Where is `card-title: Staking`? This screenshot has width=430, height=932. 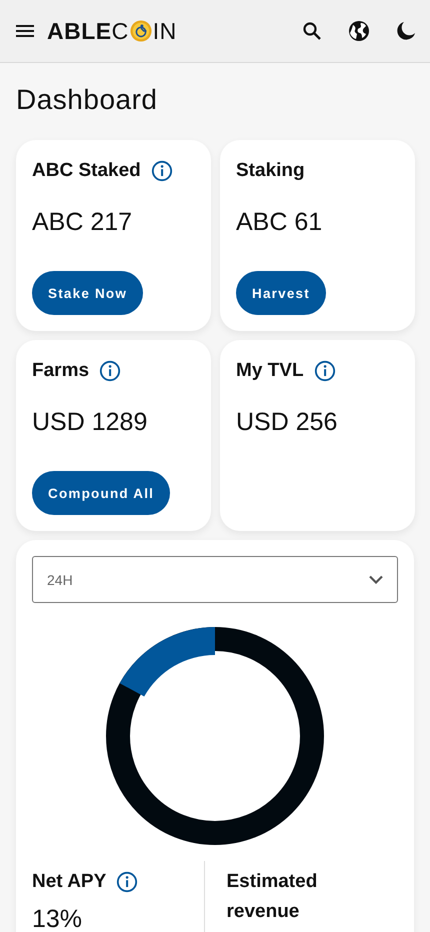 card-title: Staking is located at coordinates (270, 171).